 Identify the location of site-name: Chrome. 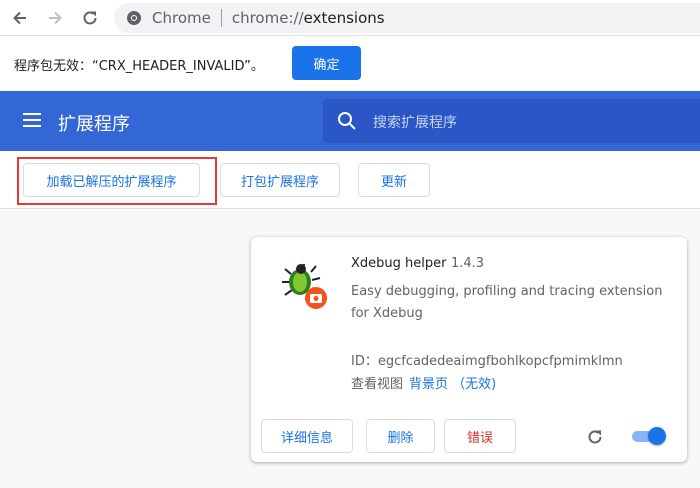
(181, 18).